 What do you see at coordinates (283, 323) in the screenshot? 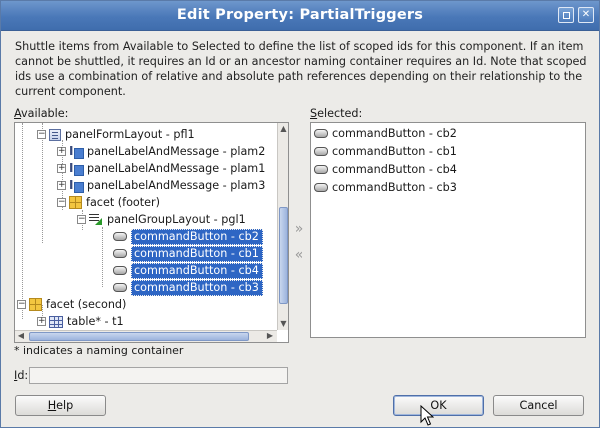
I see `scroll-down-icon: ▼` at bounding box center [283, 323].